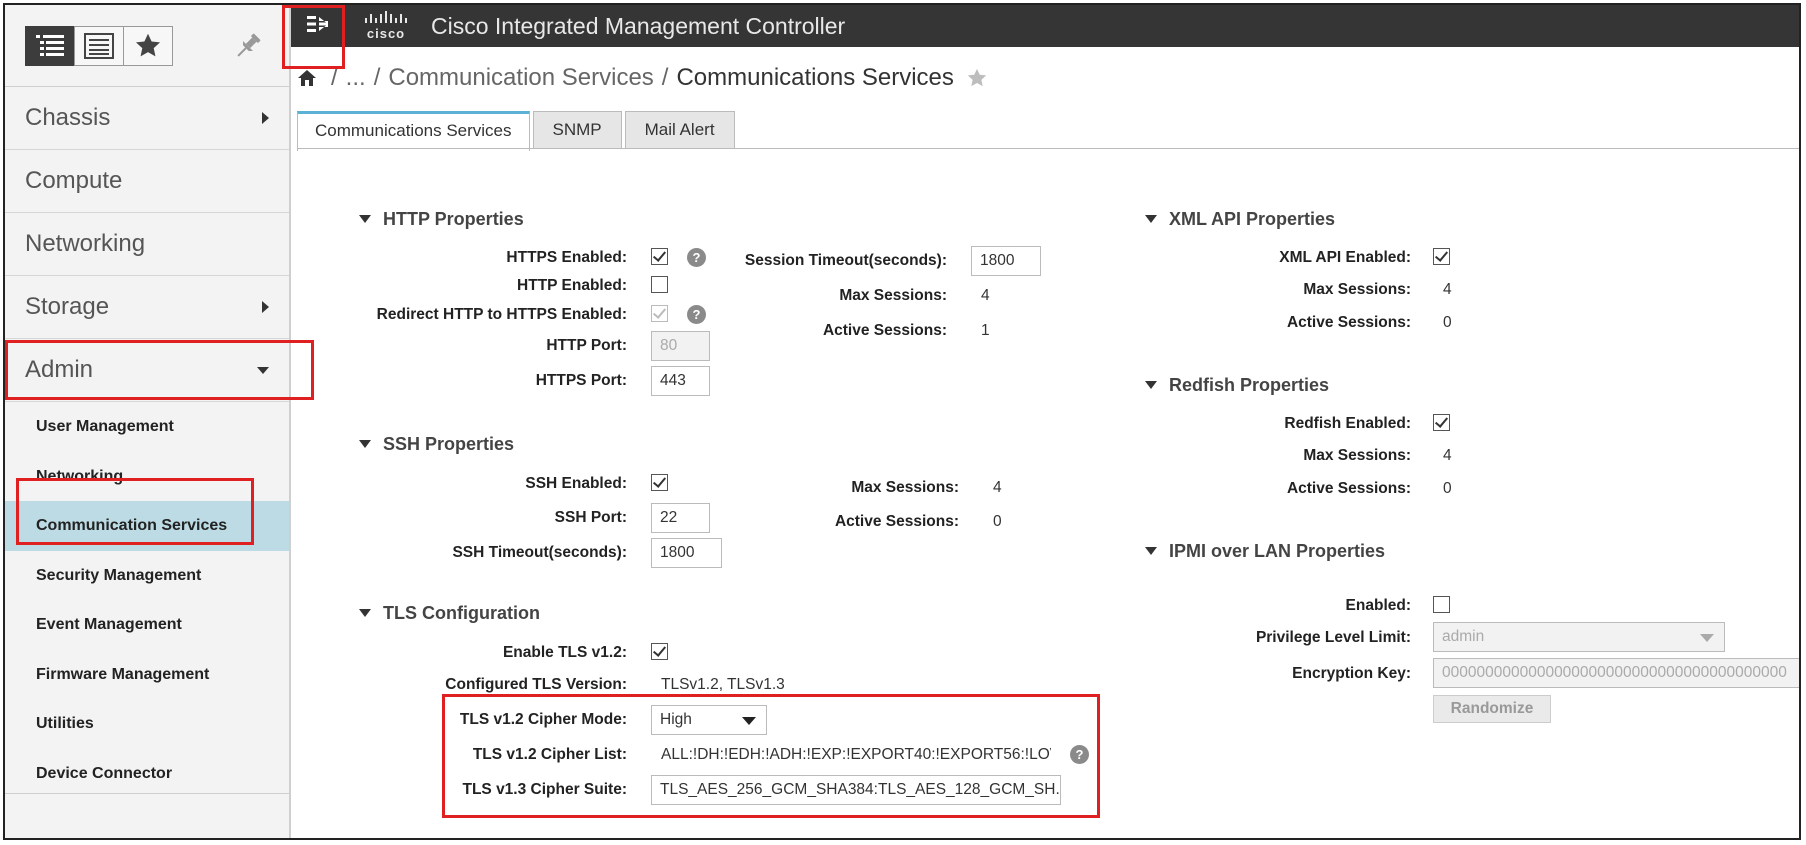  I want to click on http-properties-header: HTTP Properties, so click(441, 219).